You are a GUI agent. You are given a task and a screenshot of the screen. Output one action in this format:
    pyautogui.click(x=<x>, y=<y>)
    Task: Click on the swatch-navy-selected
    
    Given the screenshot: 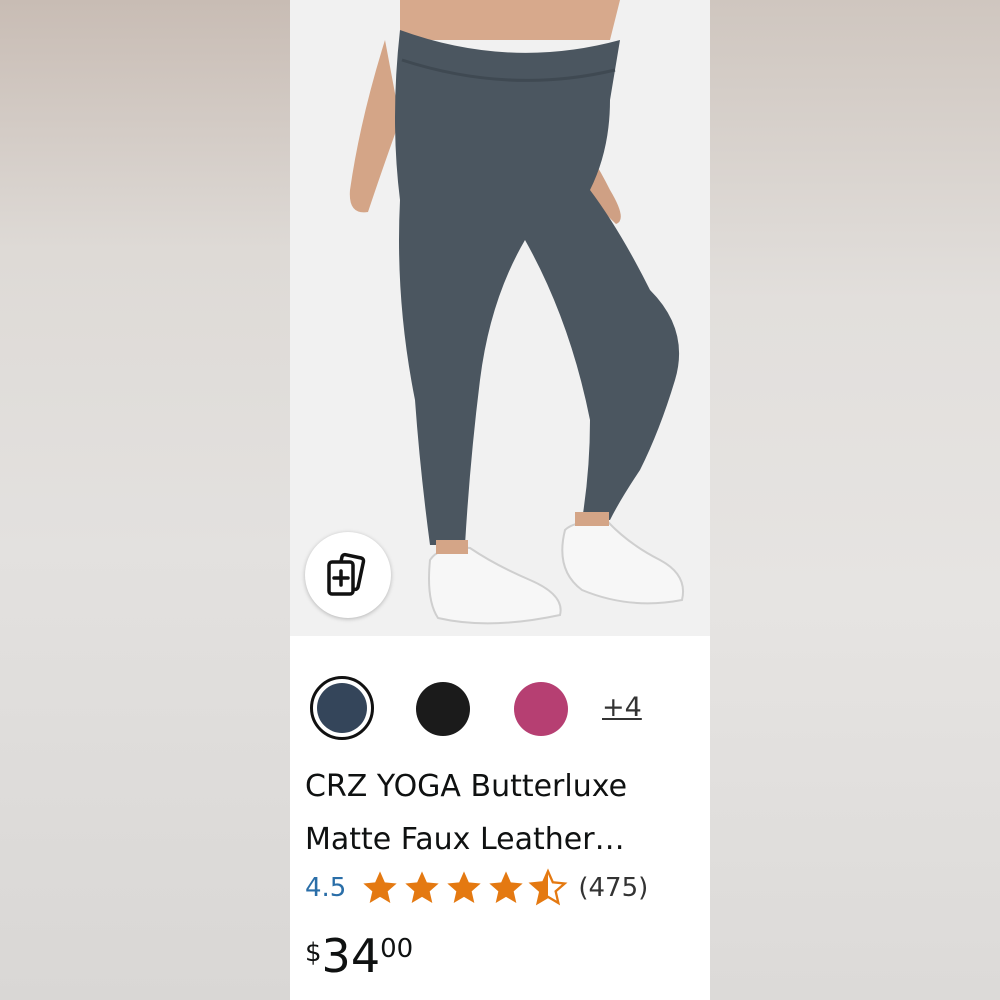 What is the action you would take?
    pyautogui.click(x=342, y=708)
    